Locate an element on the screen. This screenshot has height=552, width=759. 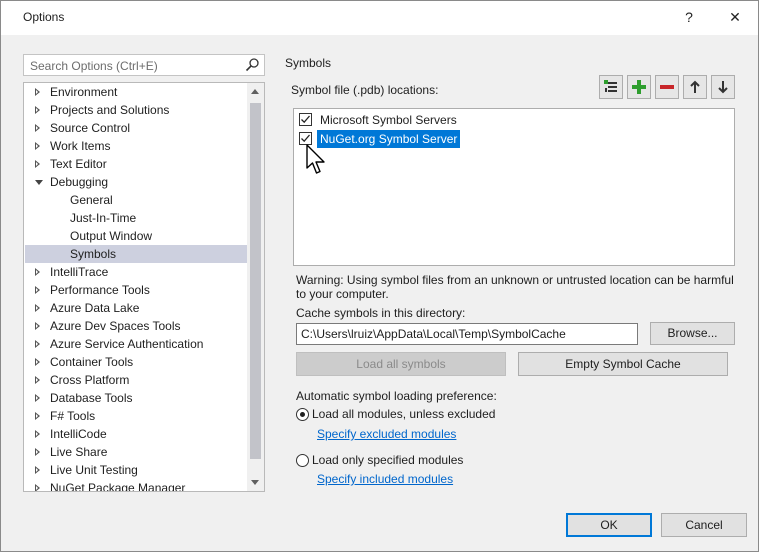
add-location-button is located at coordinates (639, 87).